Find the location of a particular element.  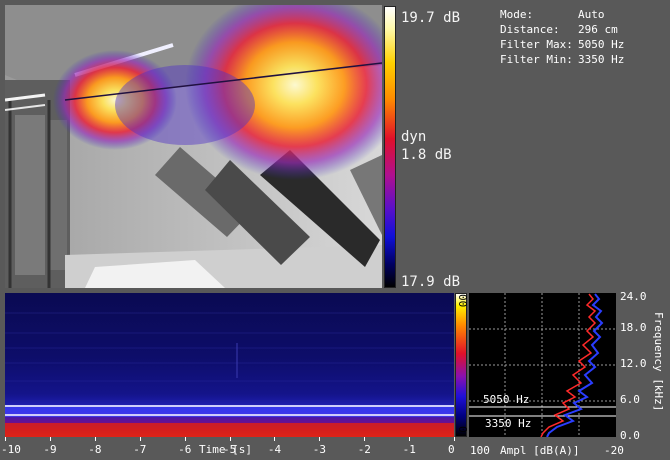

distance-key: Distance: is located at coordinates (530, 29).